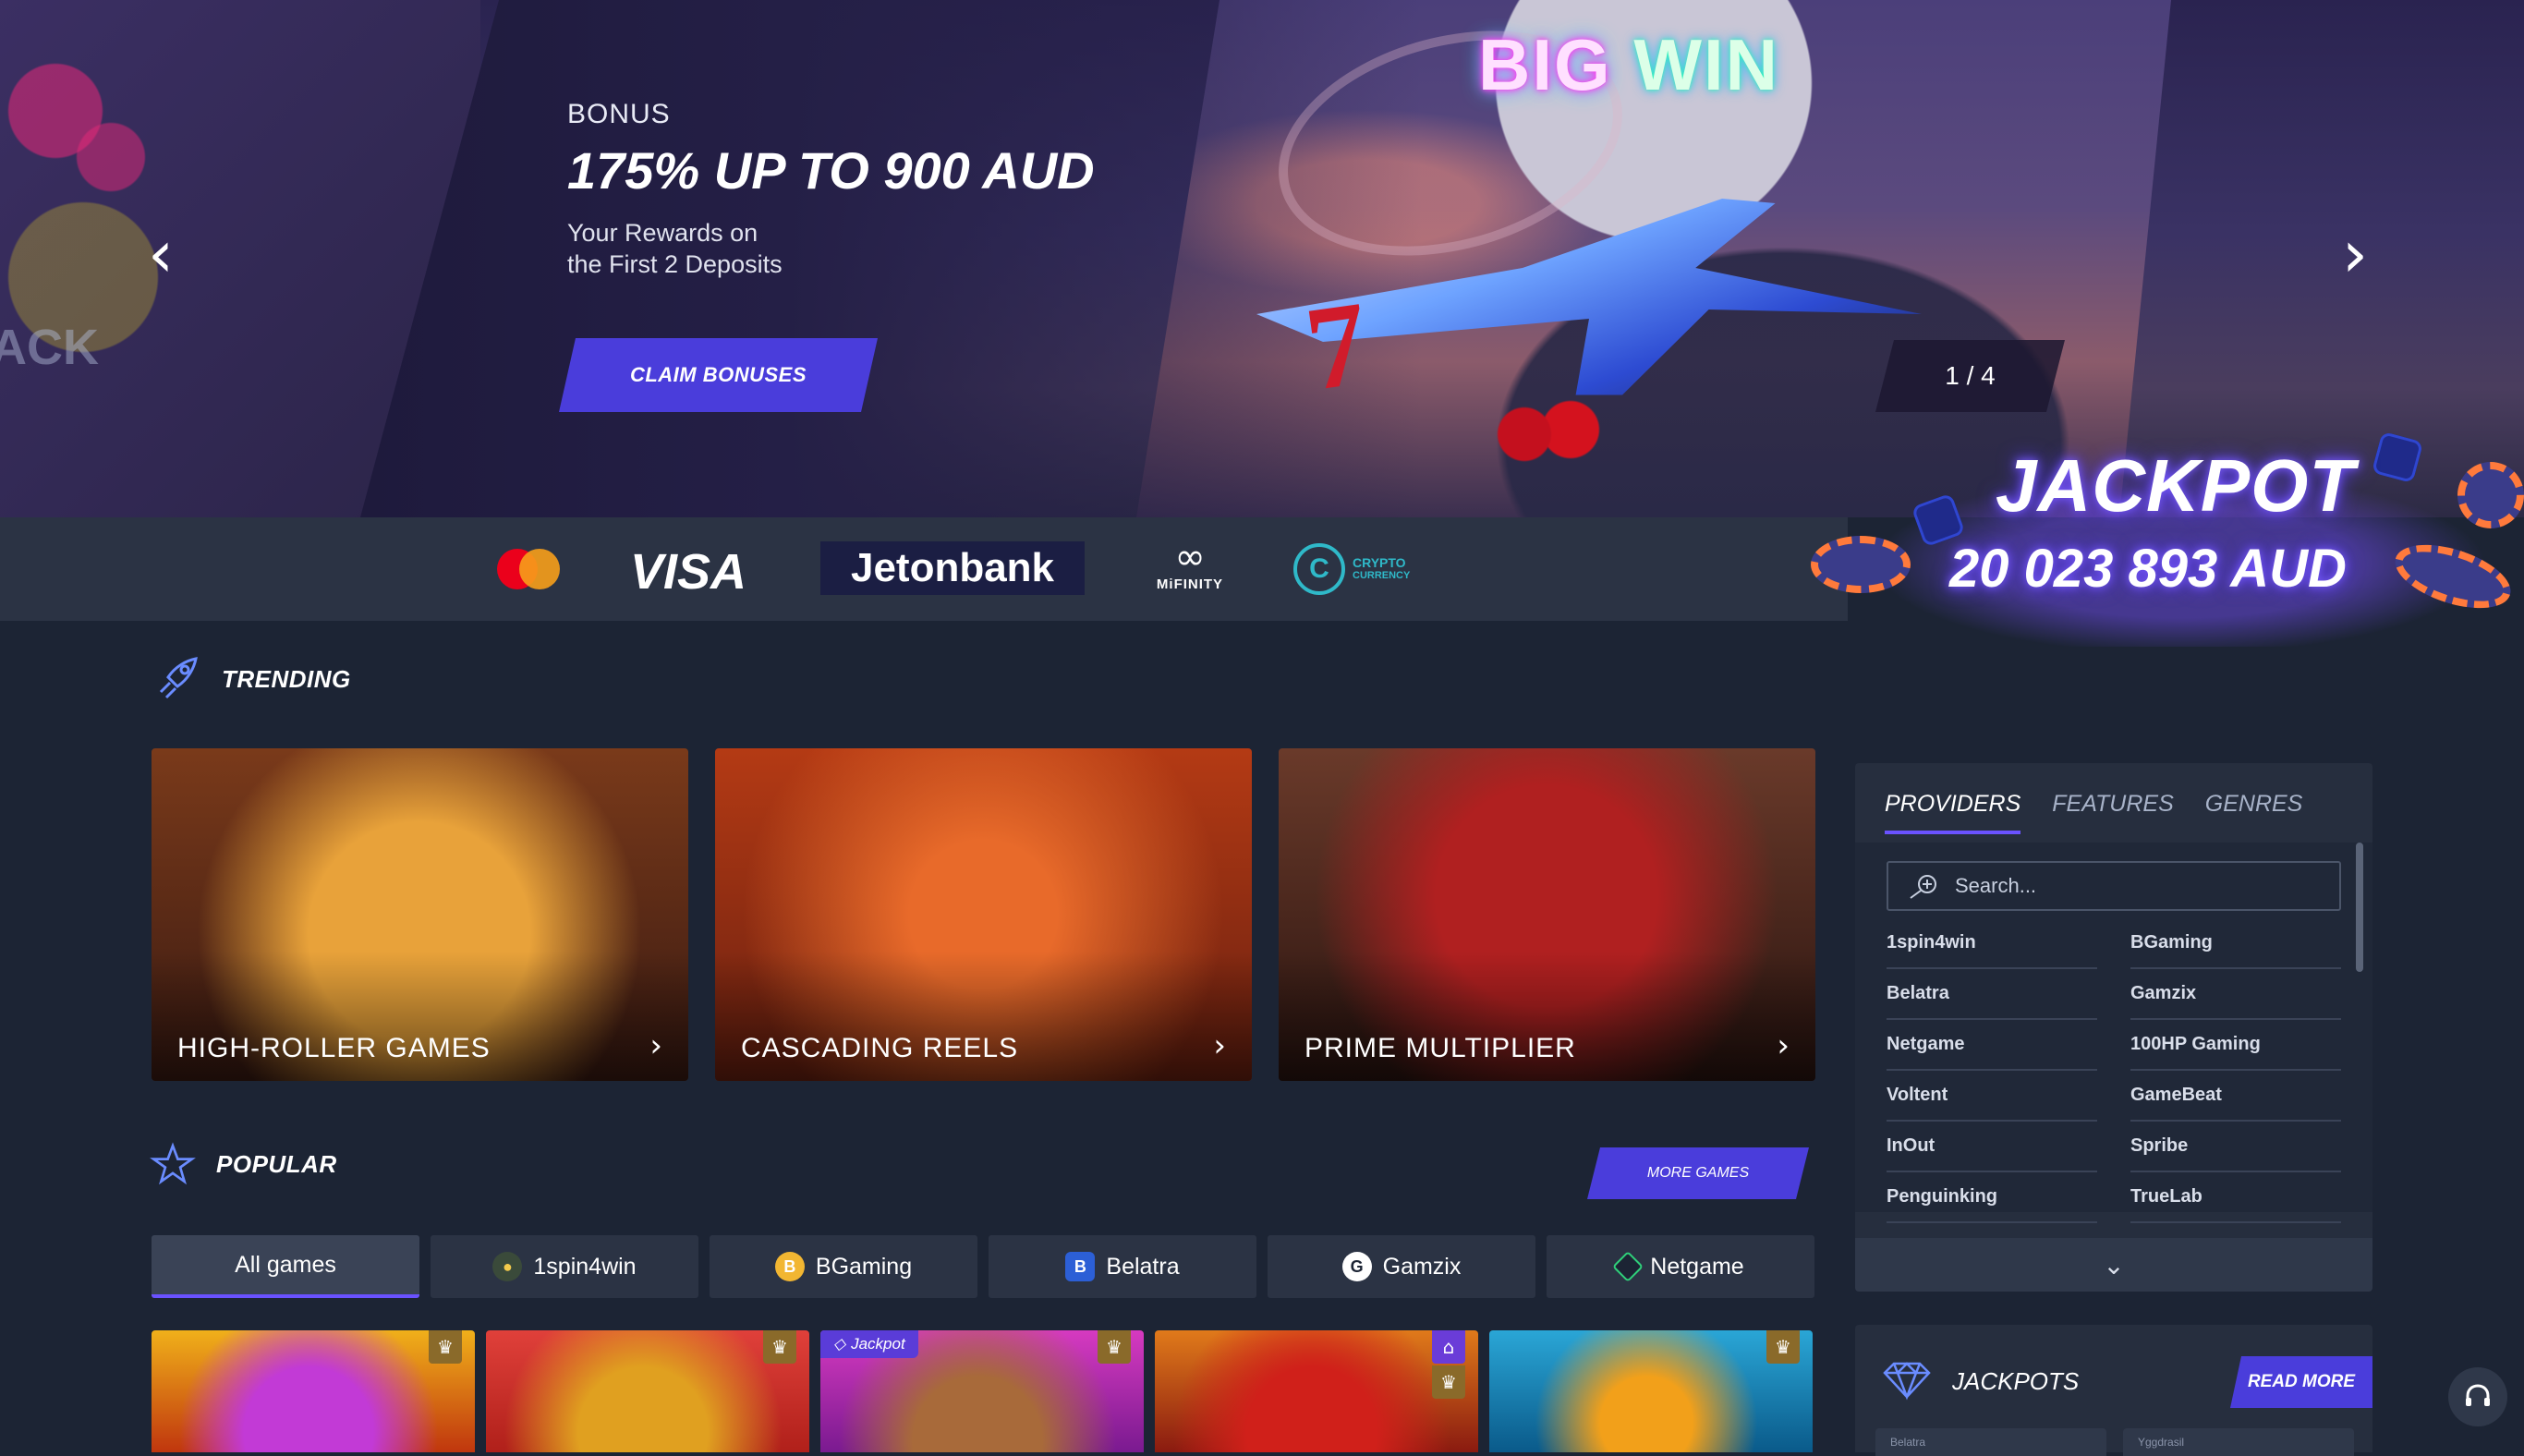 The image size is (2524, 1456). What do you see at coordinates (178, 678) in the screenshot?
I see `rocket-icon` at bounding box center [178, 678].